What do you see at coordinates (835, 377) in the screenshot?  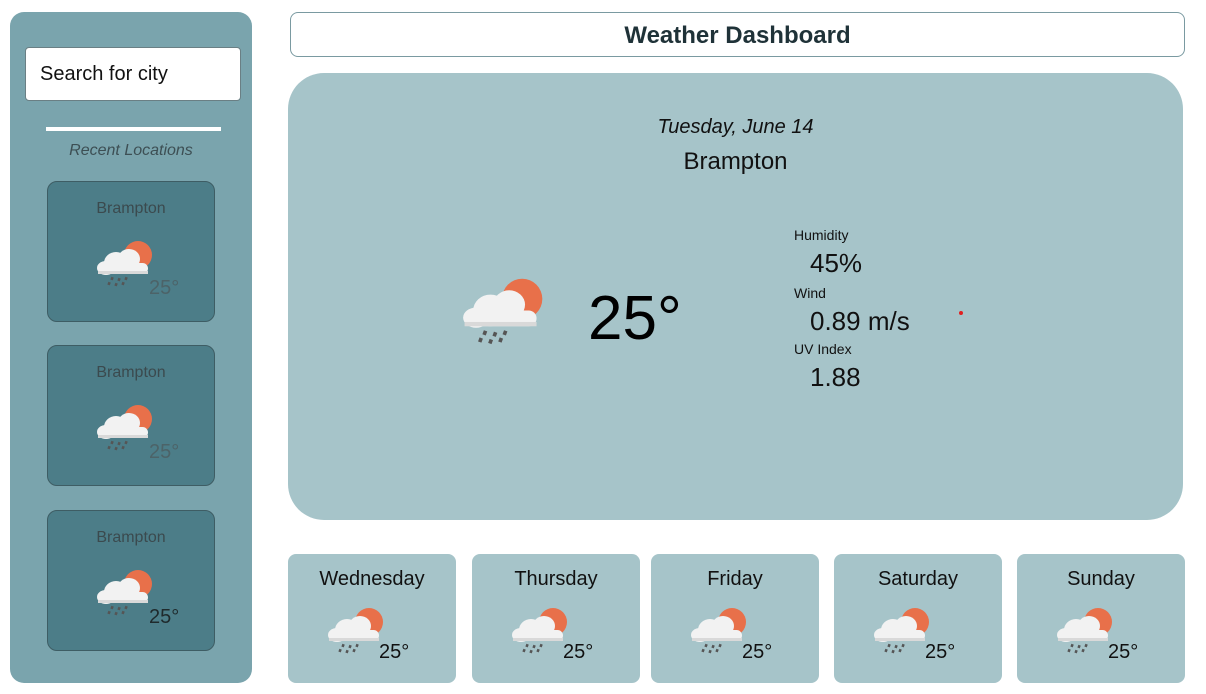 I see `uv-index-value: 1.88` at bounding box center [835, 377].